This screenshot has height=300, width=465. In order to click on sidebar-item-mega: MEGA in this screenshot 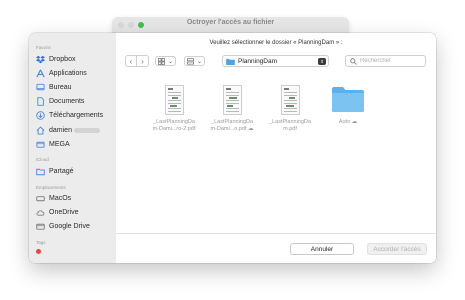, I will do `click(72, 144)`.